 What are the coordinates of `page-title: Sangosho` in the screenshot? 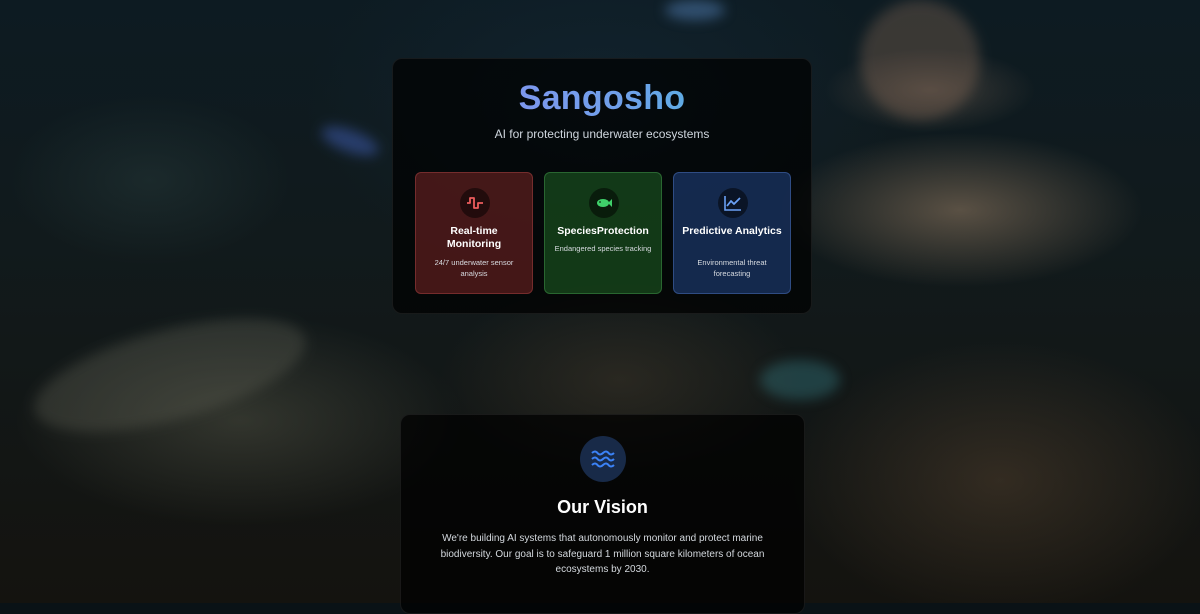 It's located at (602, 98).